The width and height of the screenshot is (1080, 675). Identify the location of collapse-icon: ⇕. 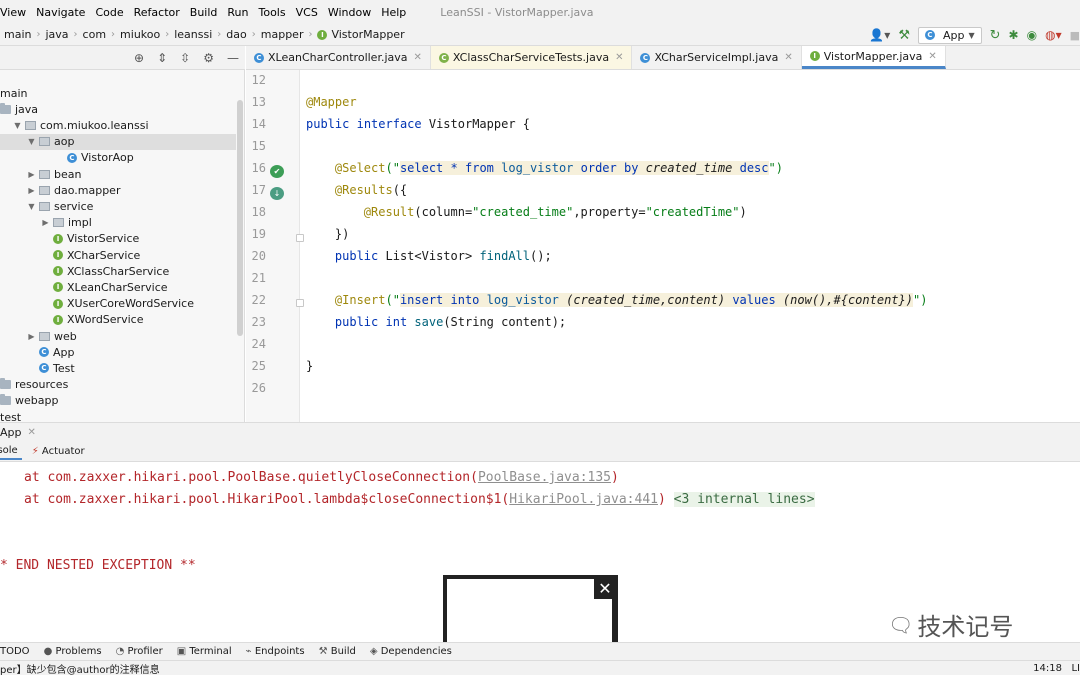
(162, 58).